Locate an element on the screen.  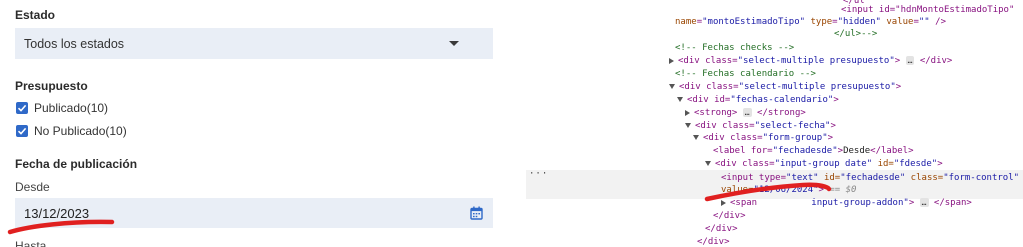
dom-node-line: <input id="hdnMontoEstimadoTipo" is located at coordinates (927, 10).